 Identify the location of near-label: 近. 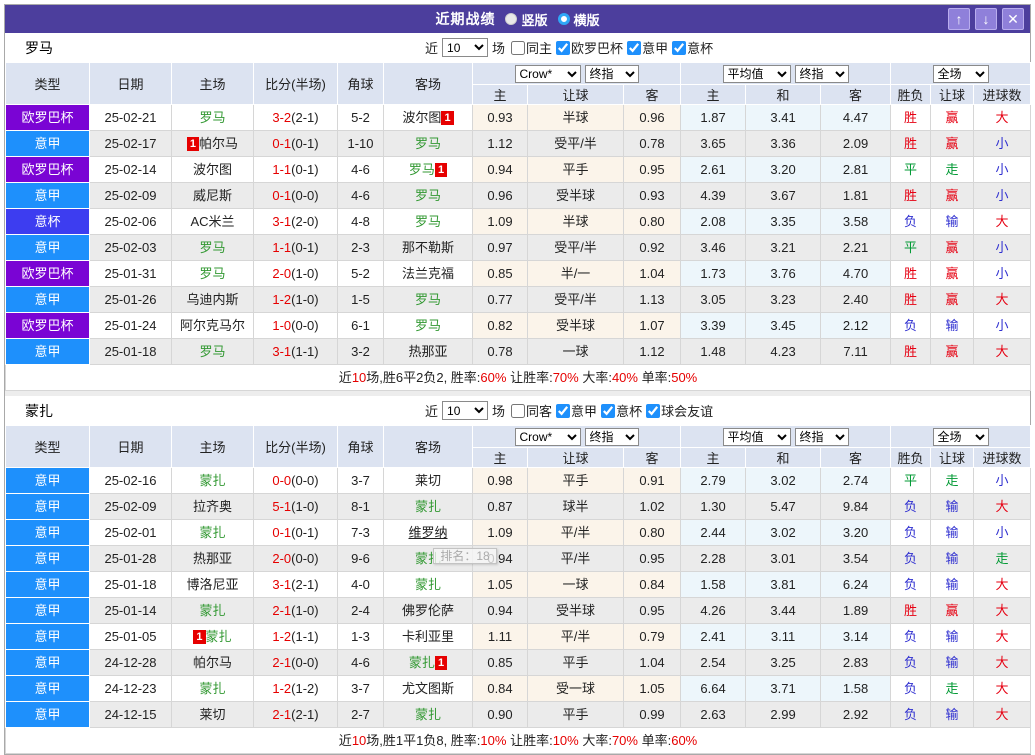
(432, 411).